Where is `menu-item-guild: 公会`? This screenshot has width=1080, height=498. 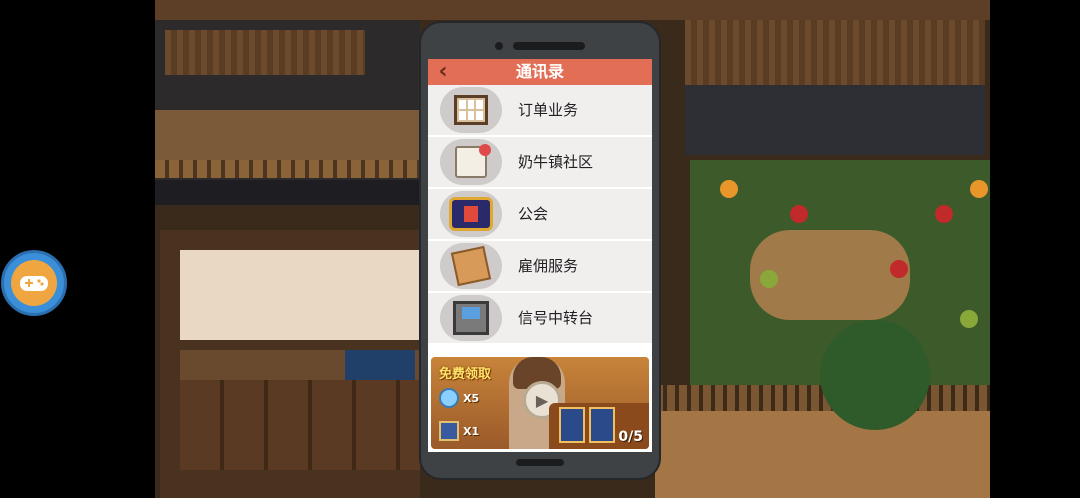 menu-item-guild: 公会 is located at coordinates (540, 214).